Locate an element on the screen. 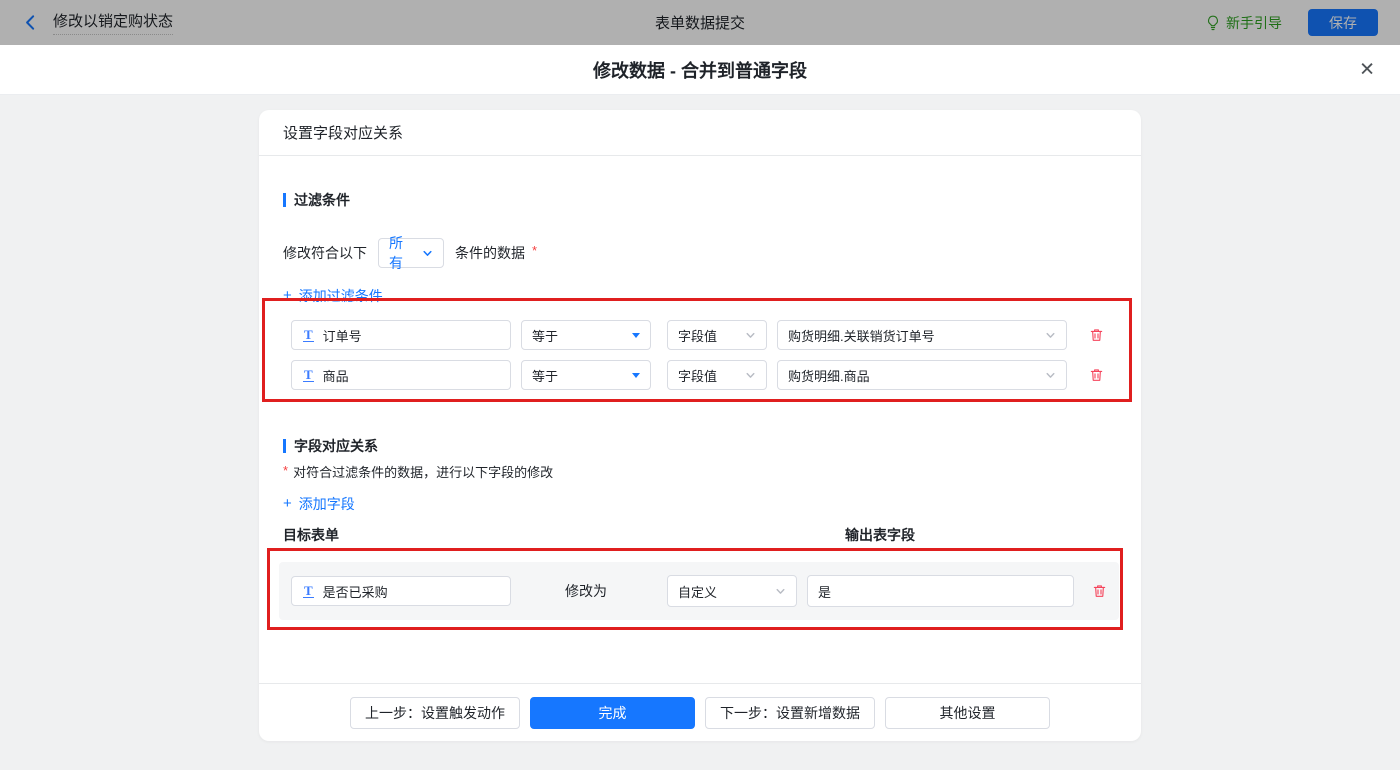 Image resolution: width=1400 pixels, height=770 pixels. delete-mapping-icon is located at coordinates (1099, 591).